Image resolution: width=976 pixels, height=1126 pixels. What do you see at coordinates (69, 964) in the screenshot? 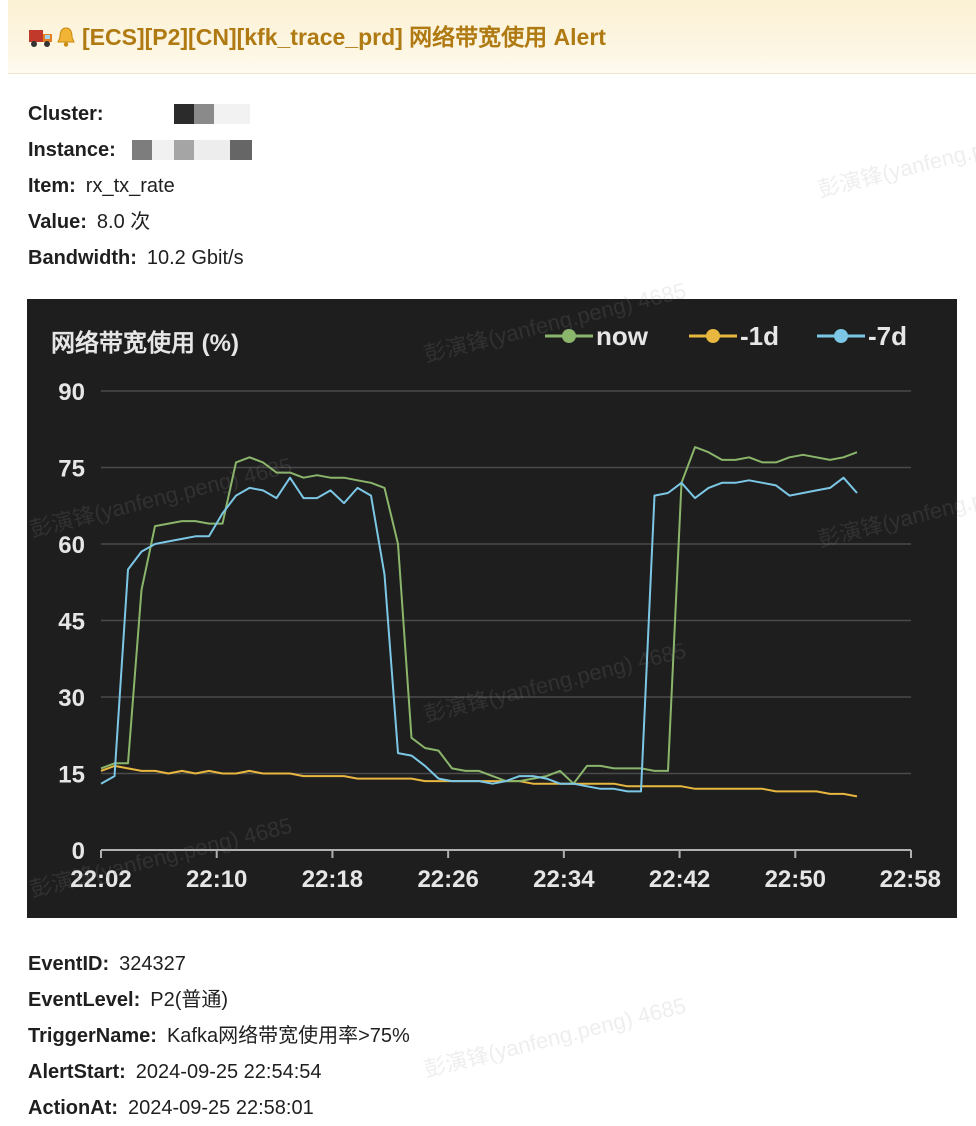
I see `field-label: EventID:` at bounding box center [69, 964].